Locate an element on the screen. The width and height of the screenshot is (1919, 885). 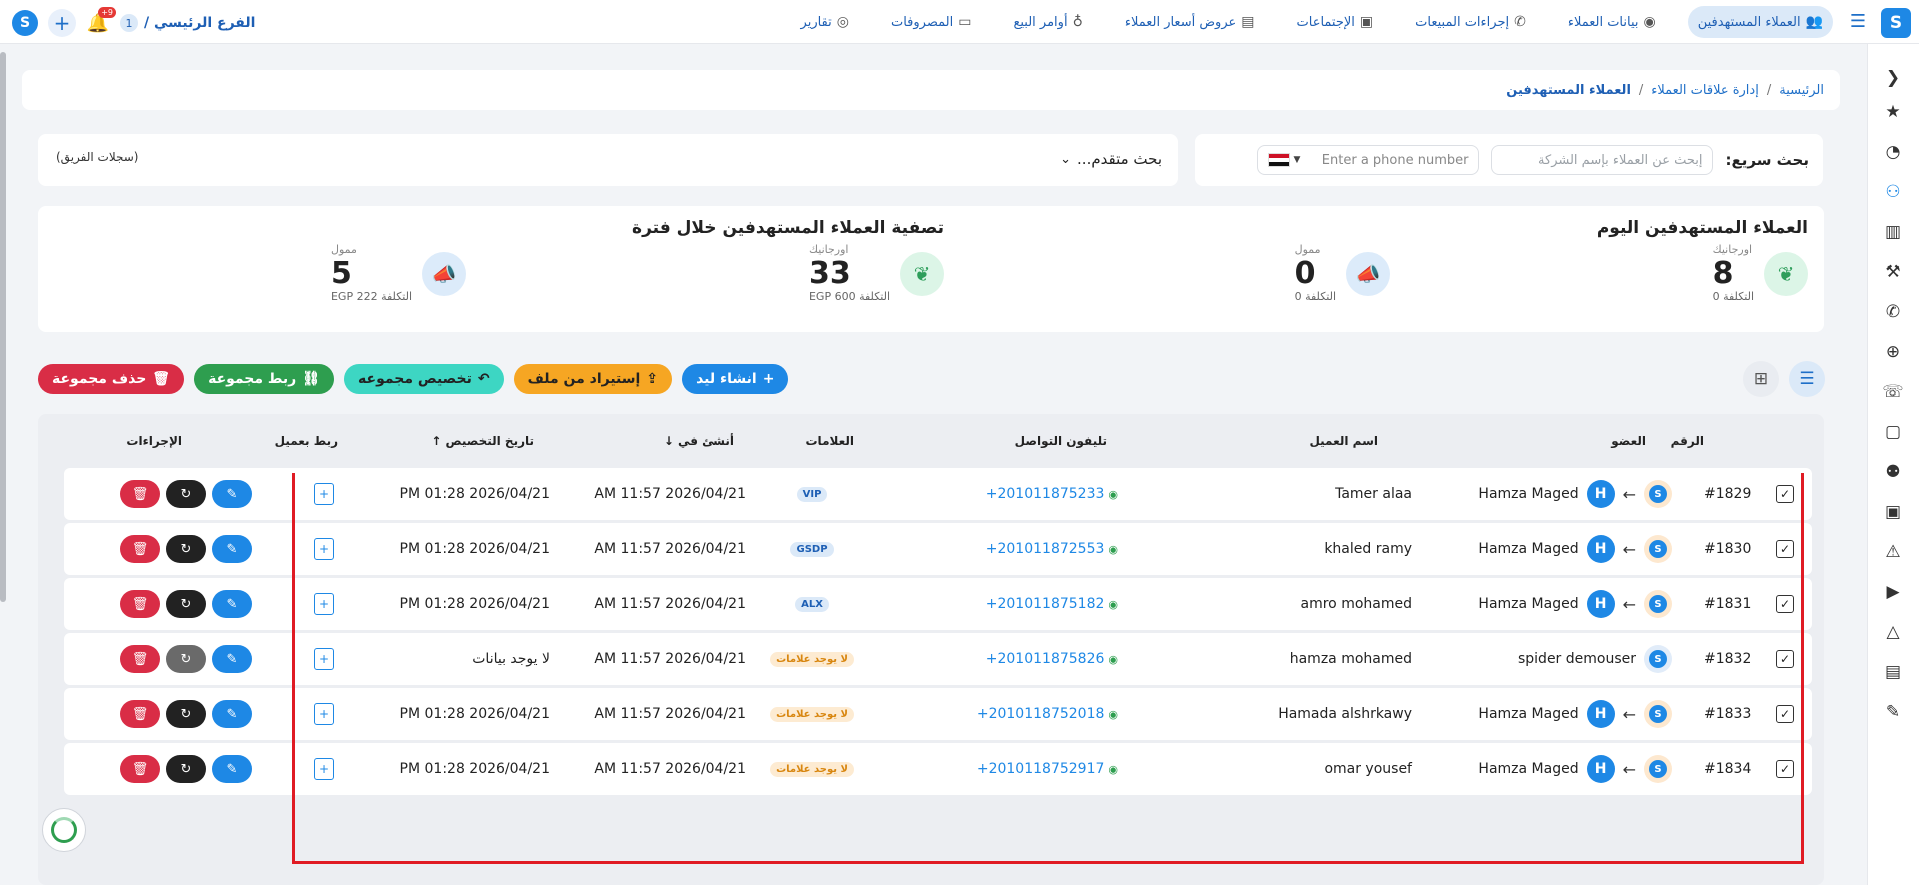
grid-view-icon: ⊞ is located at coordinates (1761, 379).